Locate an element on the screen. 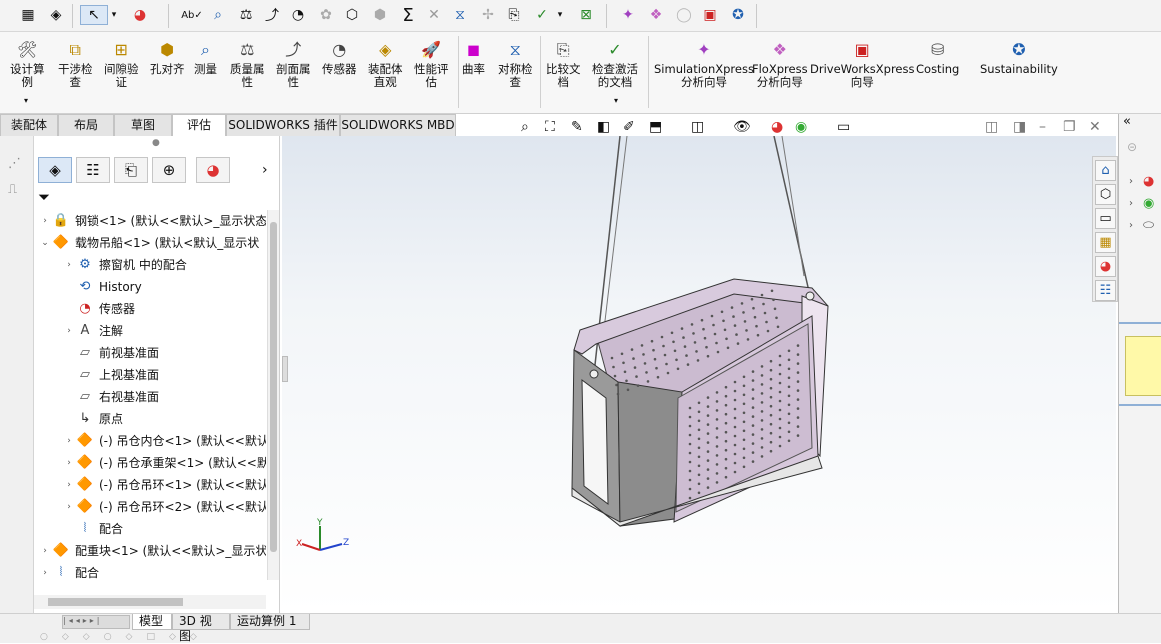  sum-icon: Σ is located at coordinates (408, 15).